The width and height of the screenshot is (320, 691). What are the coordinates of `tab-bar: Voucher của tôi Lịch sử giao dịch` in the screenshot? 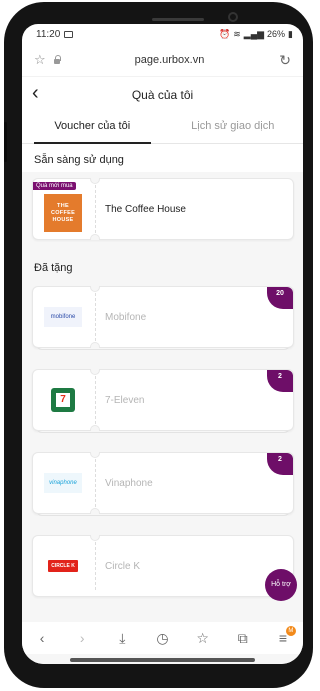 It's located at (162, 128).